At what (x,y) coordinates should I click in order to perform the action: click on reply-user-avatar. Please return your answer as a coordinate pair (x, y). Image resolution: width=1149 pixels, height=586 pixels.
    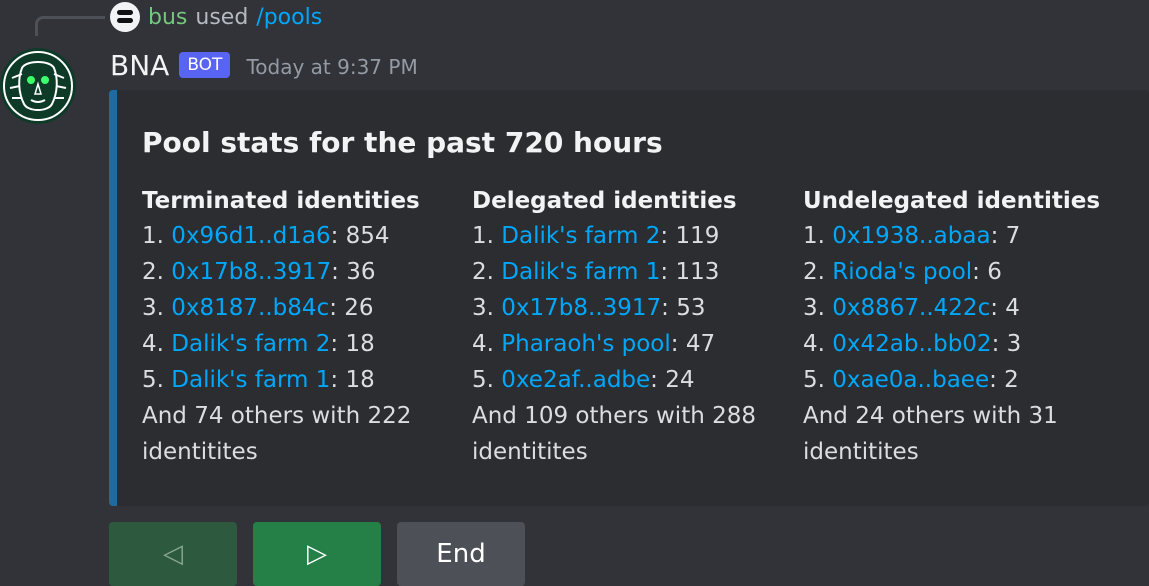
    Looking at the image, I should click on (125, 17).